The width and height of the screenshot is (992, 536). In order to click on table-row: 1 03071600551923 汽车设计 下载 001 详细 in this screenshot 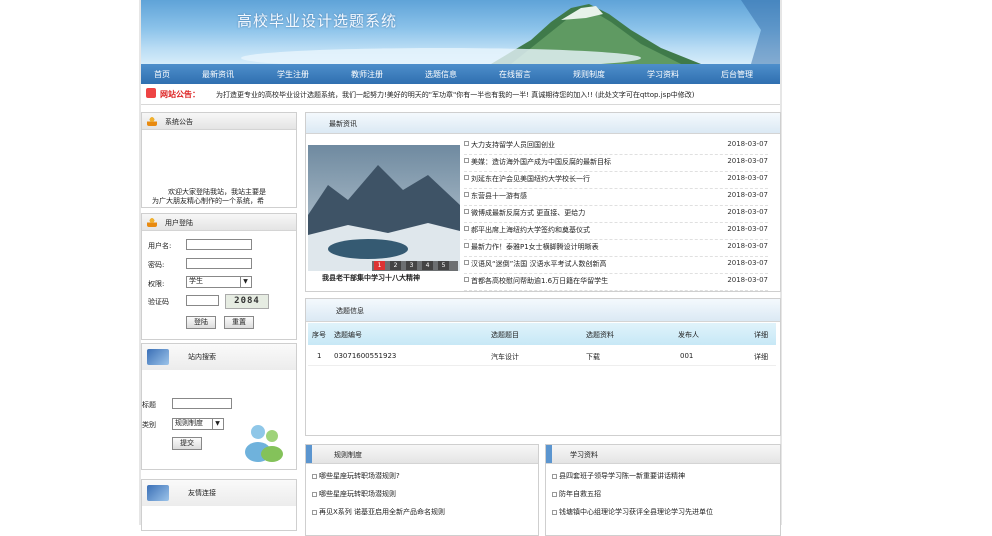, I will do `click(542, 356)`.